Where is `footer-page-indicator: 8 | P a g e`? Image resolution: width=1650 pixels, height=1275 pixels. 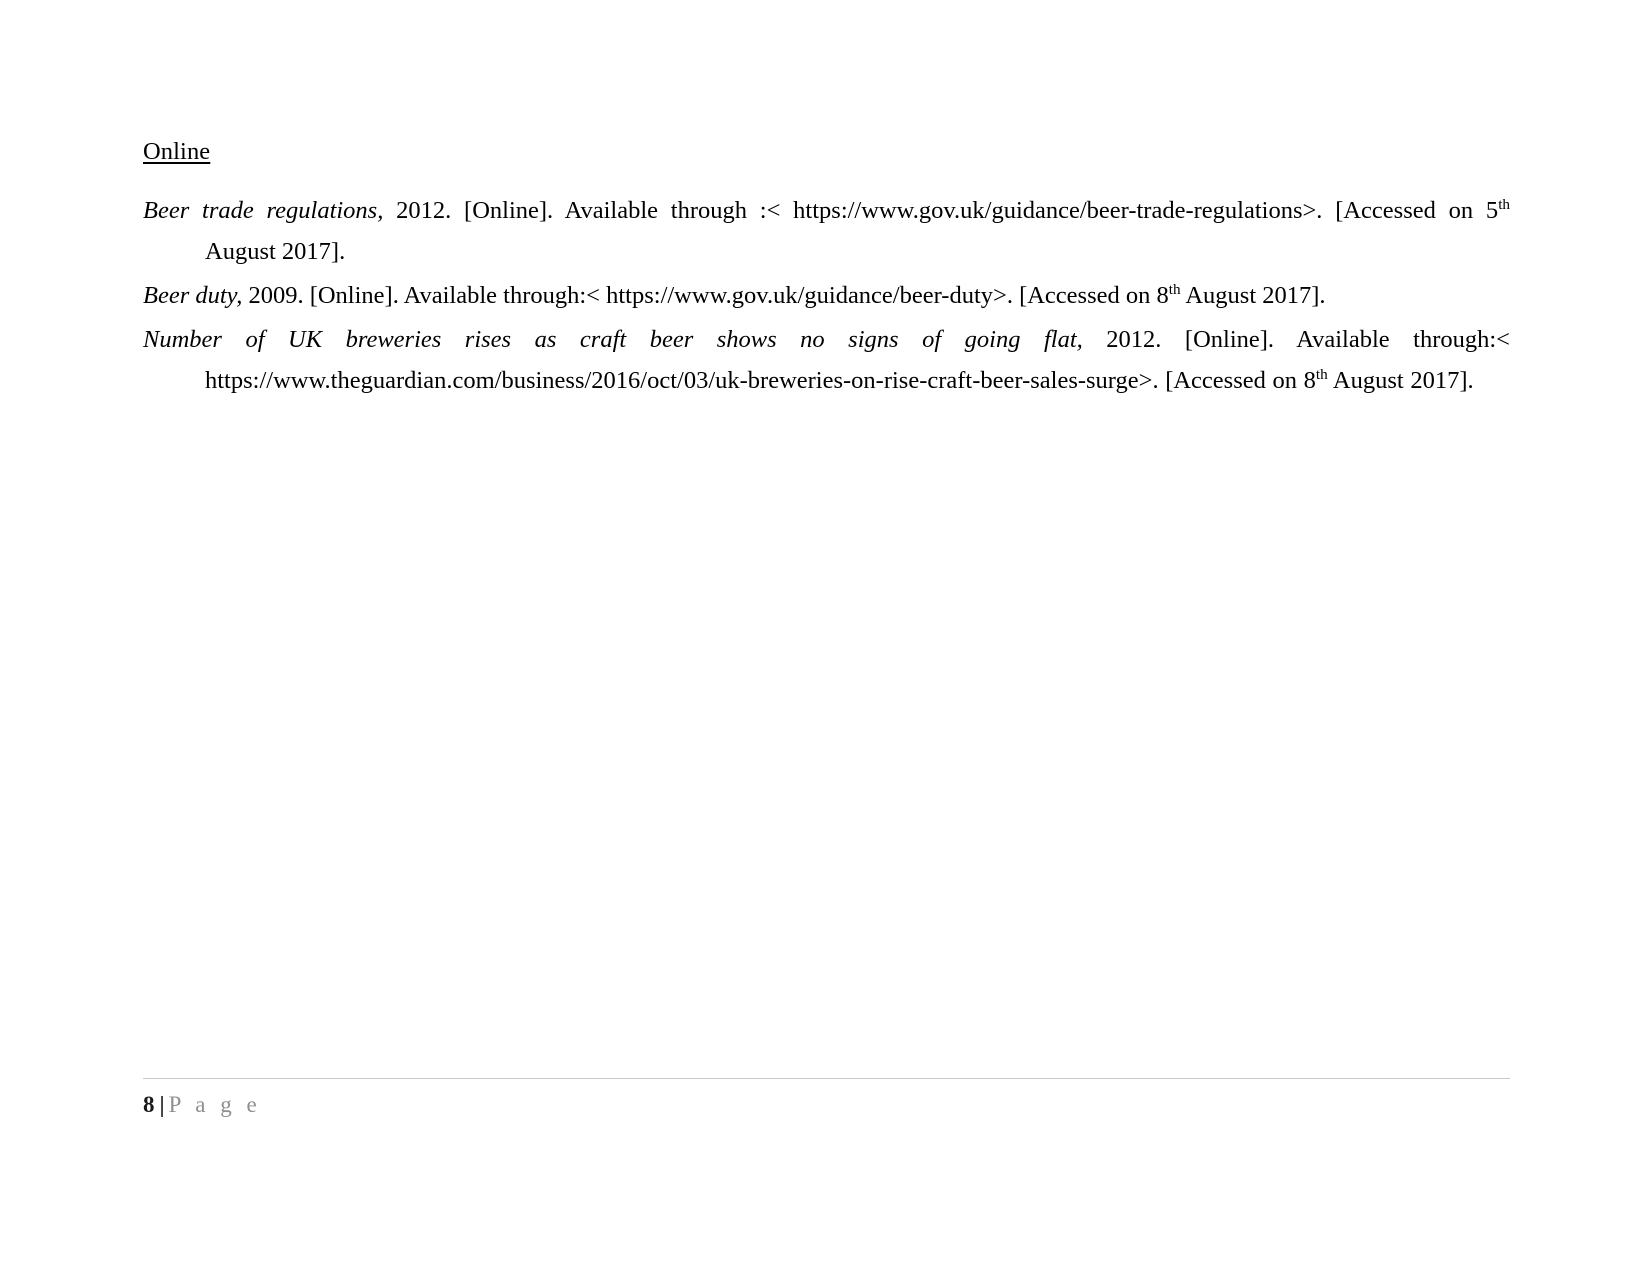
footer-page-indicator: 8 | P a g e is located at coordinates (826, 1104).